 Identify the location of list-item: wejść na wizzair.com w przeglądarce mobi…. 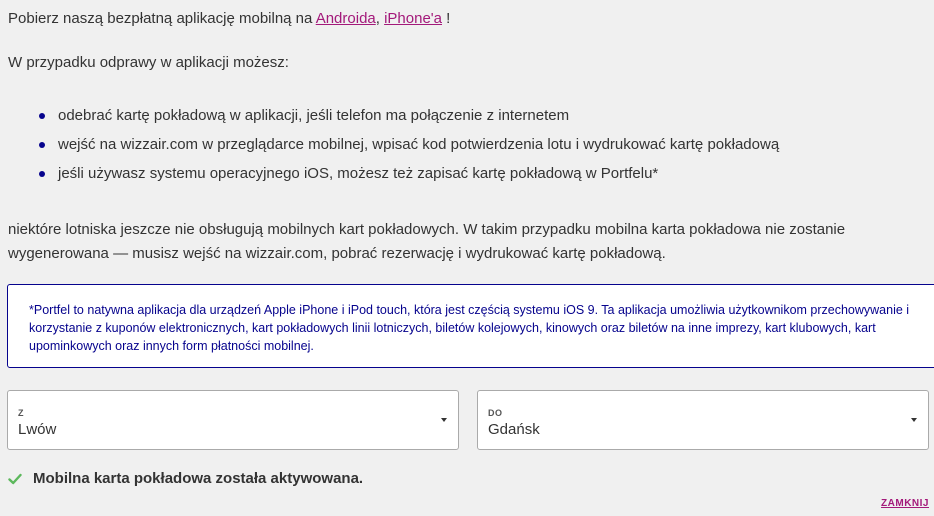
(408, 149).